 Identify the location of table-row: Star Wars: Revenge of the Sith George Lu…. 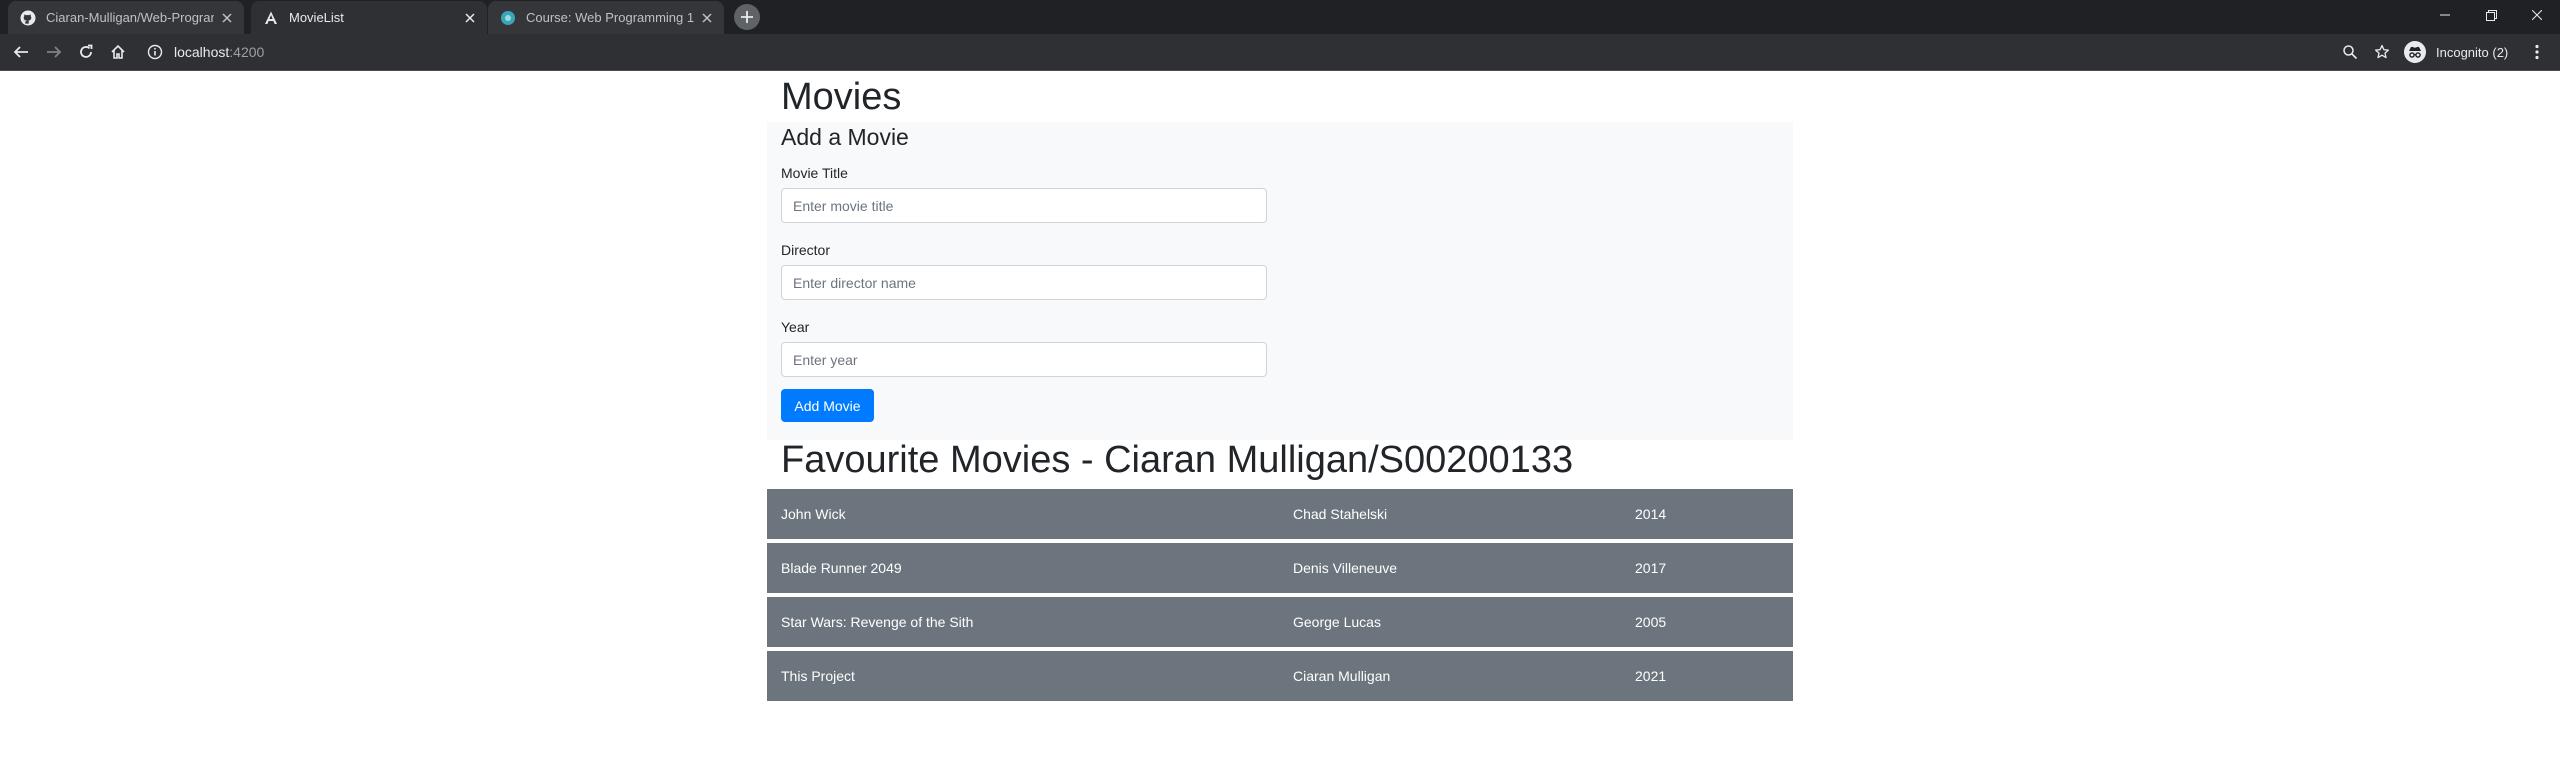
(1280, 622).